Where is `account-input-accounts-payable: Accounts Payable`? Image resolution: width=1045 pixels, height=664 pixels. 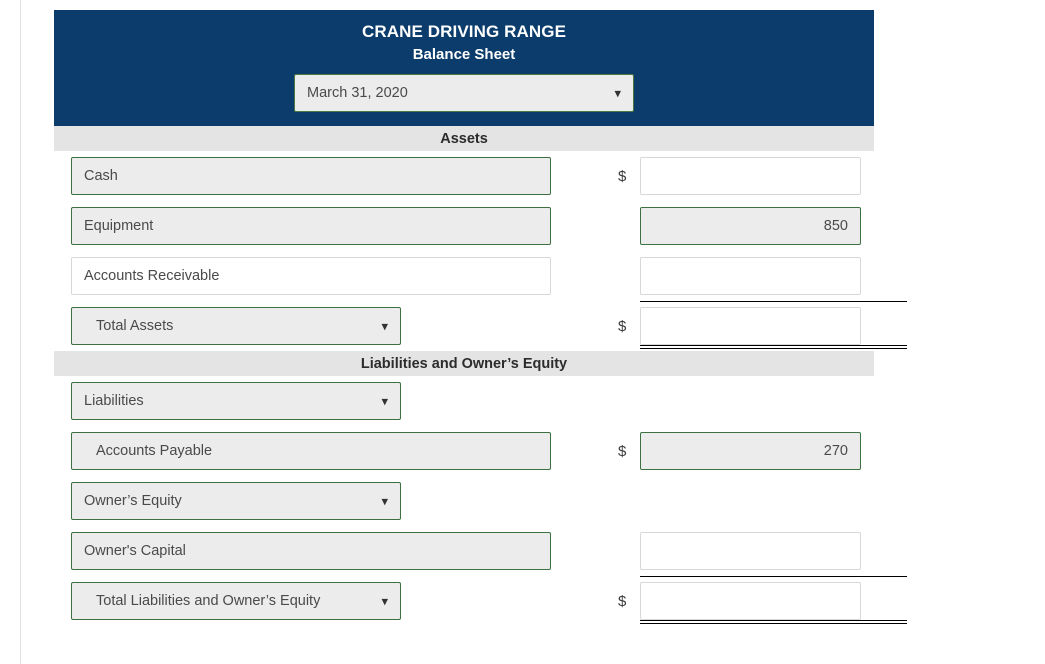 account-input-accounts-payable: Accounts Payable is located at coordinates (311, 451).